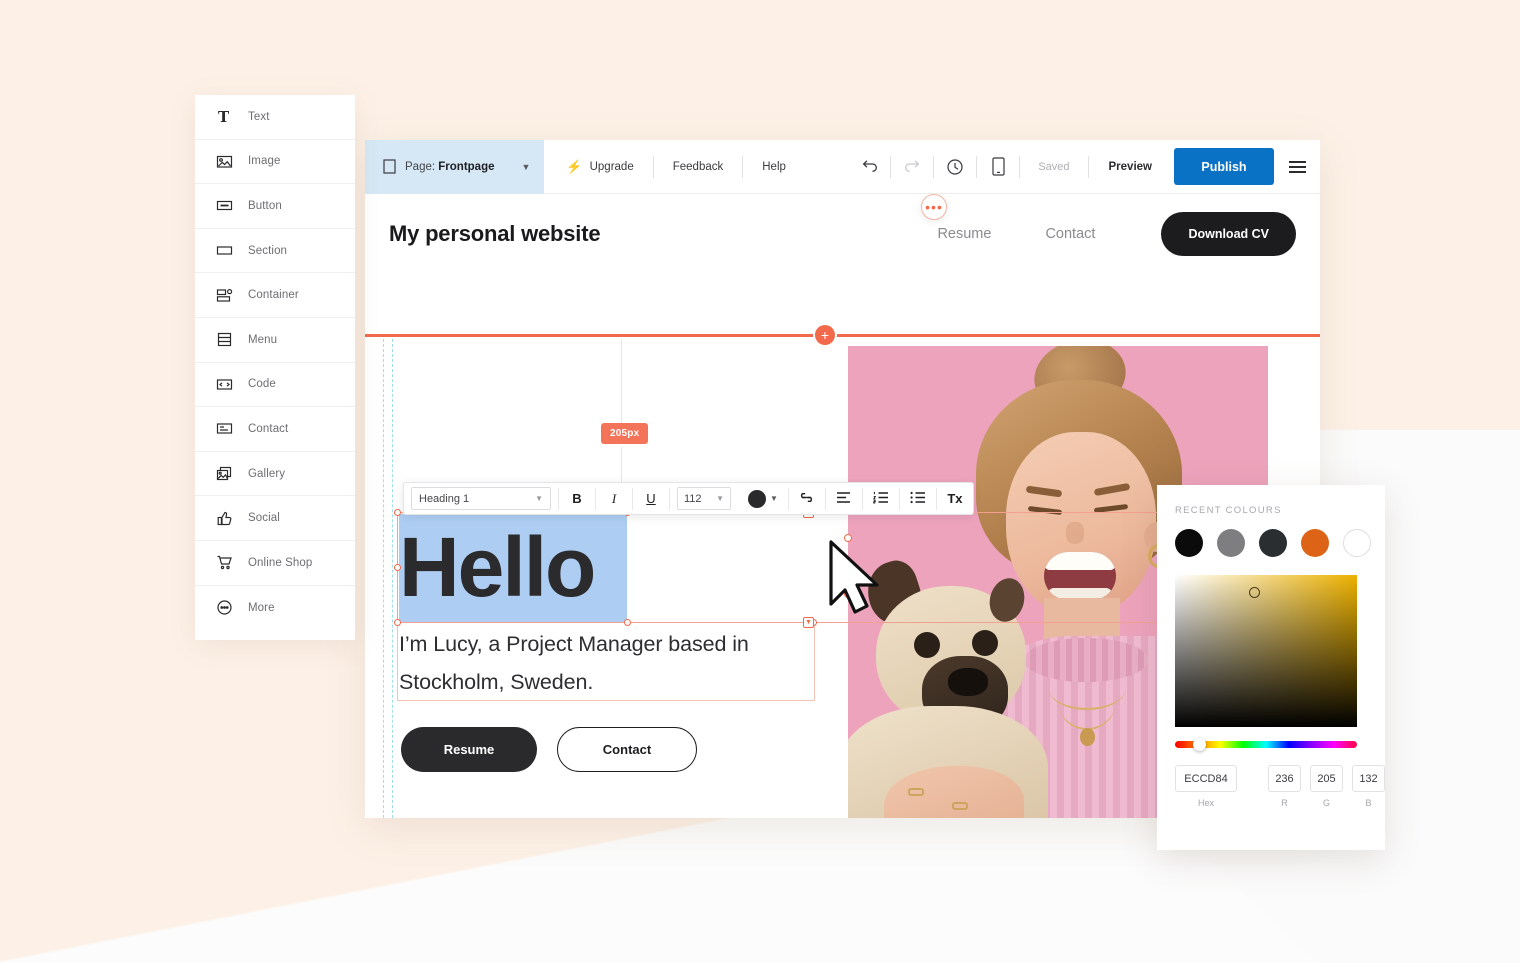  I want to click on hamburger-menu-icon, so click(1297, 167).